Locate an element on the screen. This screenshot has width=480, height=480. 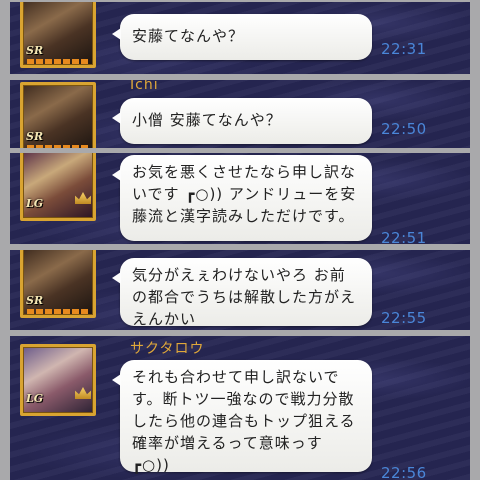
chat-panel-2: Ichi SR 小僧 安藤てなんや？ 22:50 is located at coordinates (240, 114).